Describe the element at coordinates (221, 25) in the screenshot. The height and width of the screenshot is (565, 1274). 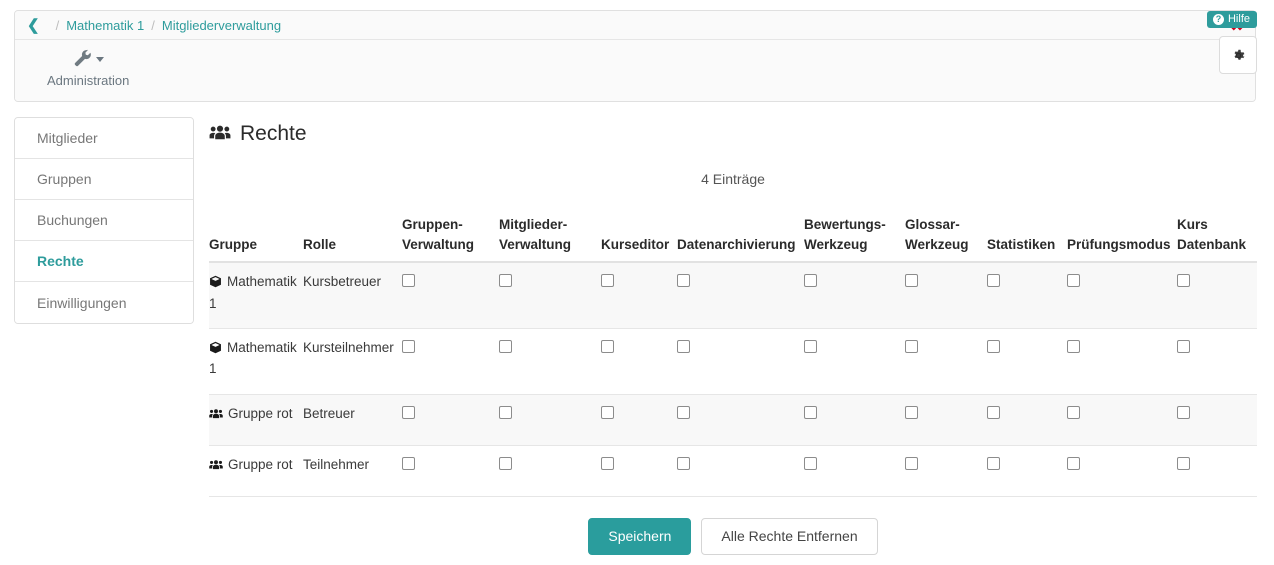
I see `breadcrumb-link-membership: Mitgliederverwaltung` at that location.